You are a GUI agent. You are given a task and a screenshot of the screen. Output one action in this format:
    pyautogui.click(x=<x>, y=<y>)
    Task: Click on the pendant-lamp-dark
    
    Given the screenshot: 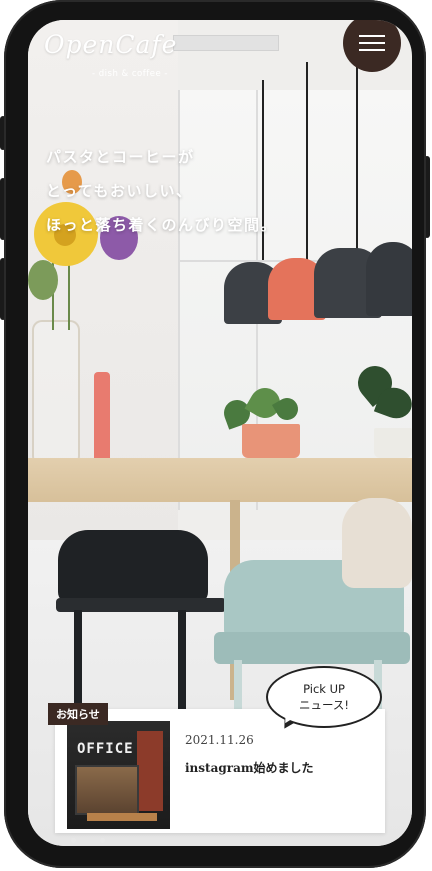 What is the action you would take?
    pyautogui.click(x=389, y=279)
    